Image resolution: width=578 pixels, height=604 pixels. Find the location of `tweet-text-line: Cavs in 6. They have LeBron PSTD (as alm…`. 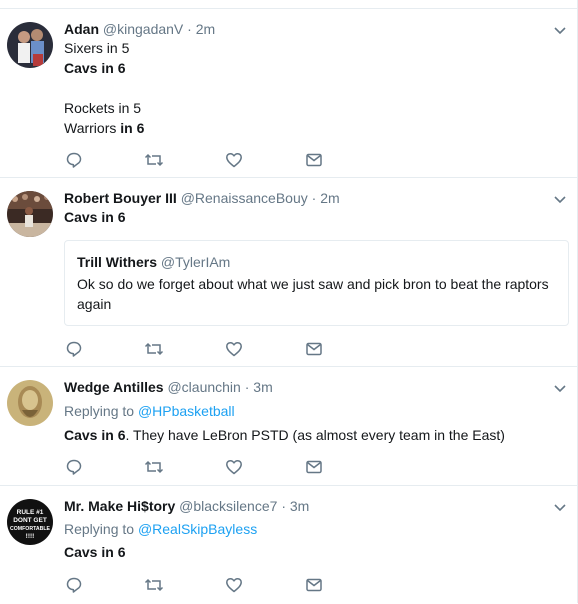

tweet-text-line: Cavs in 6. They have LeBron PSTD (as alm… is located at coordinates (284, 435).